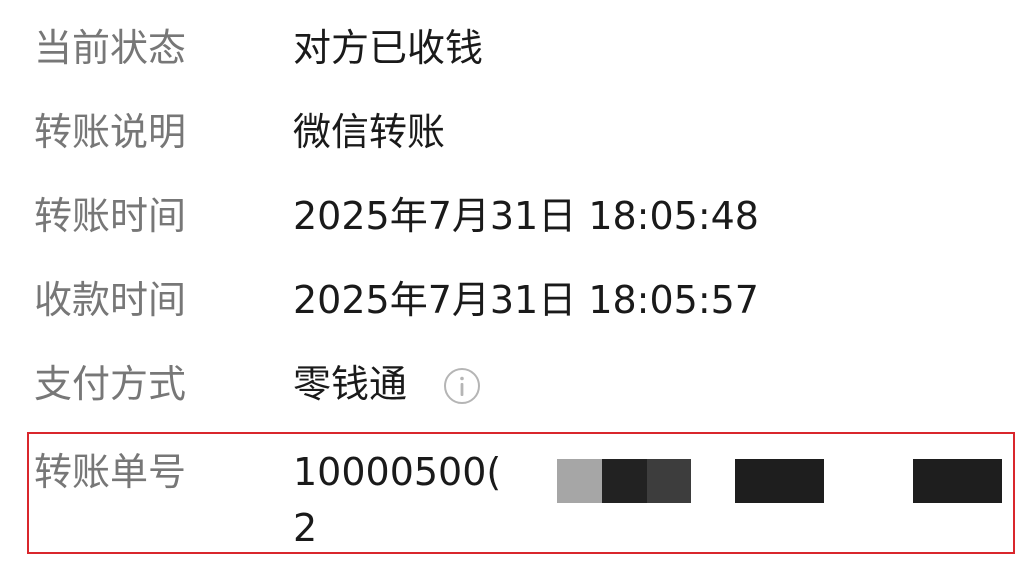 The image size is (1034, 563). I want to click on payment-method-label: 支付方式, so click(110, 384).